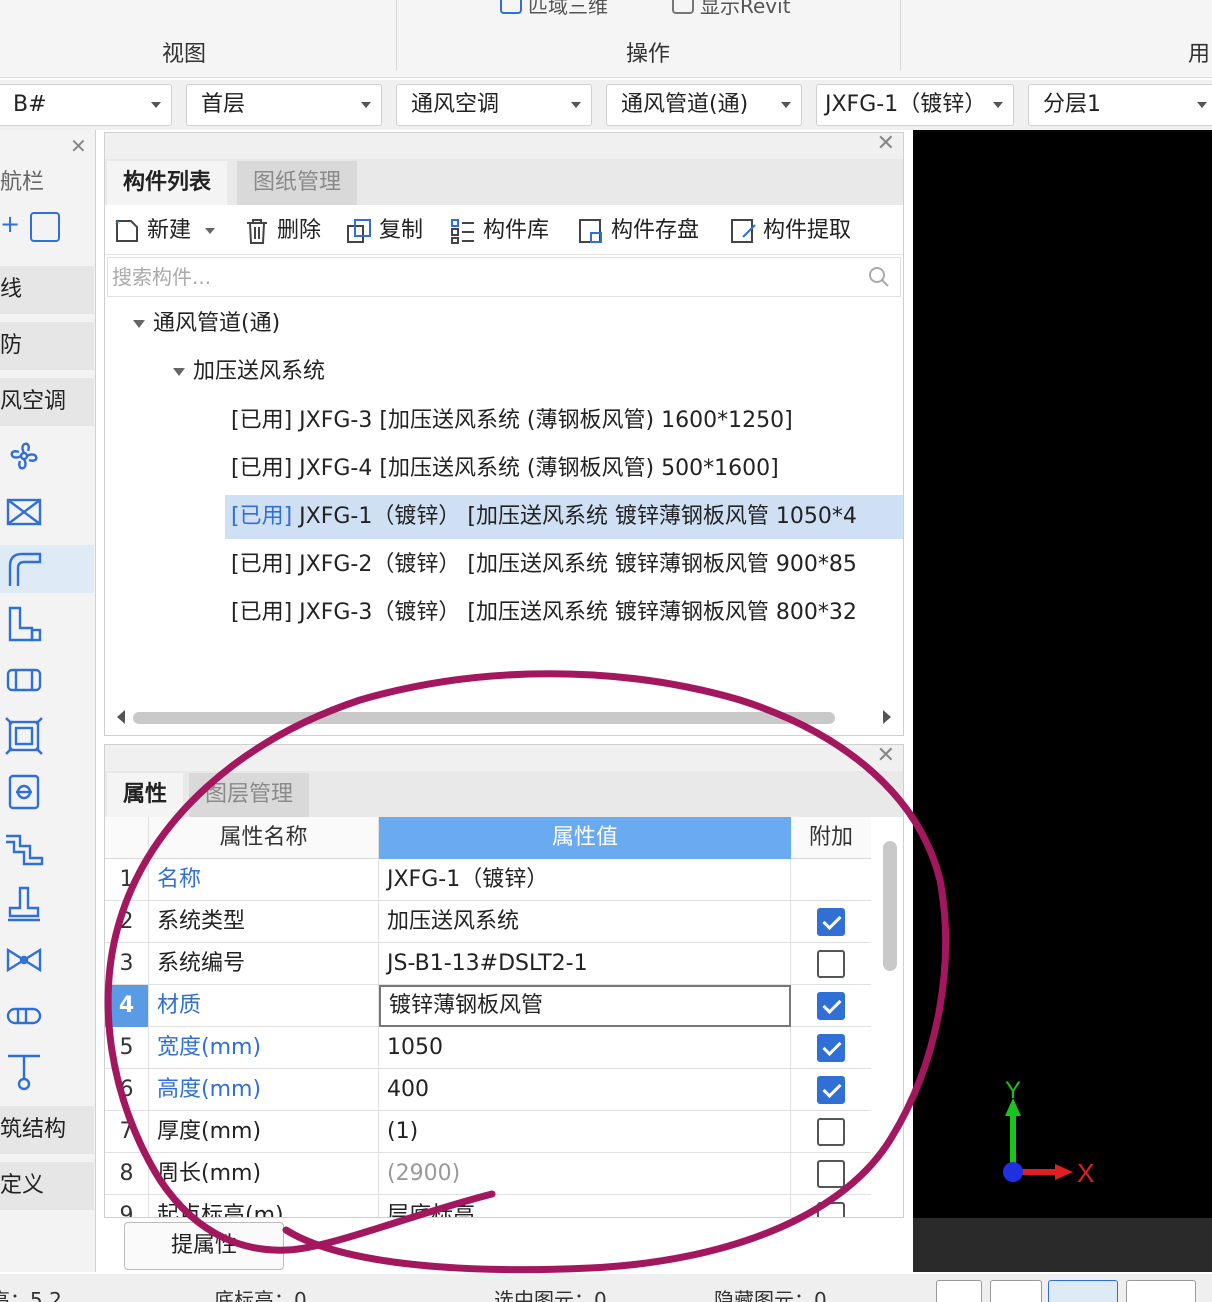 This screenshot has height=1302, width=1212. Describe the element at coordinates (184, 54) in the screenshot. I see `ribbon-group-view: 视图` at that location.